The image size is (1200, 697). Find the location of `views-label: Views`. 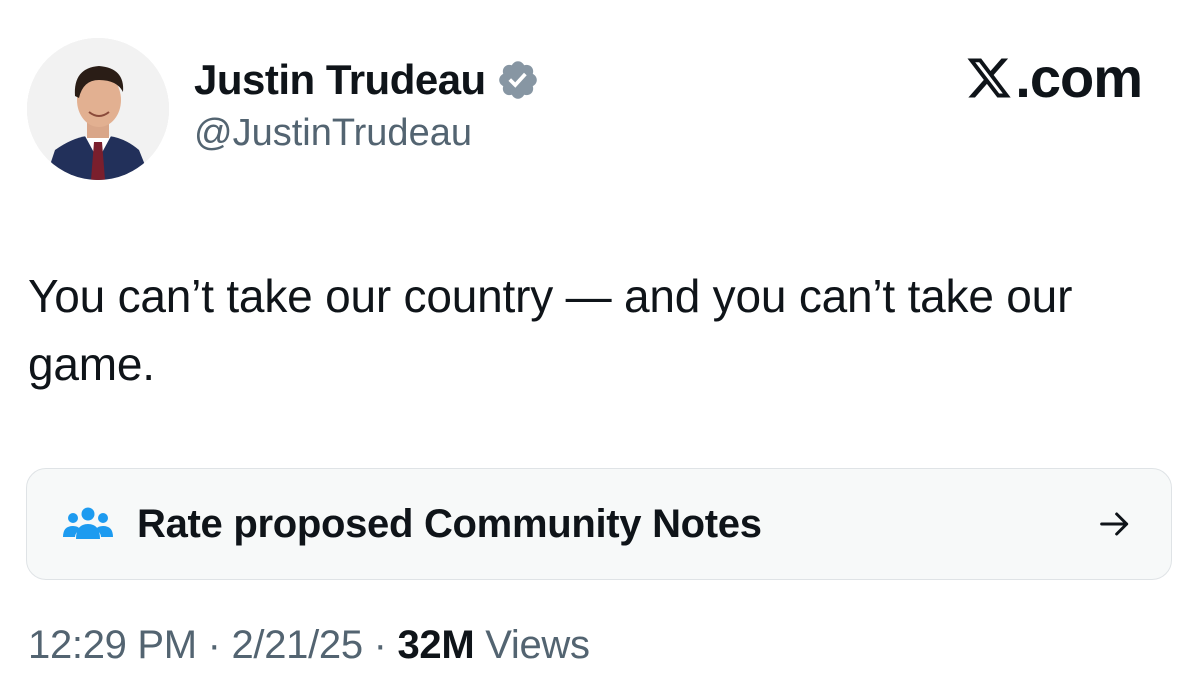

views-label: Views is located at coordinates (532, 645).